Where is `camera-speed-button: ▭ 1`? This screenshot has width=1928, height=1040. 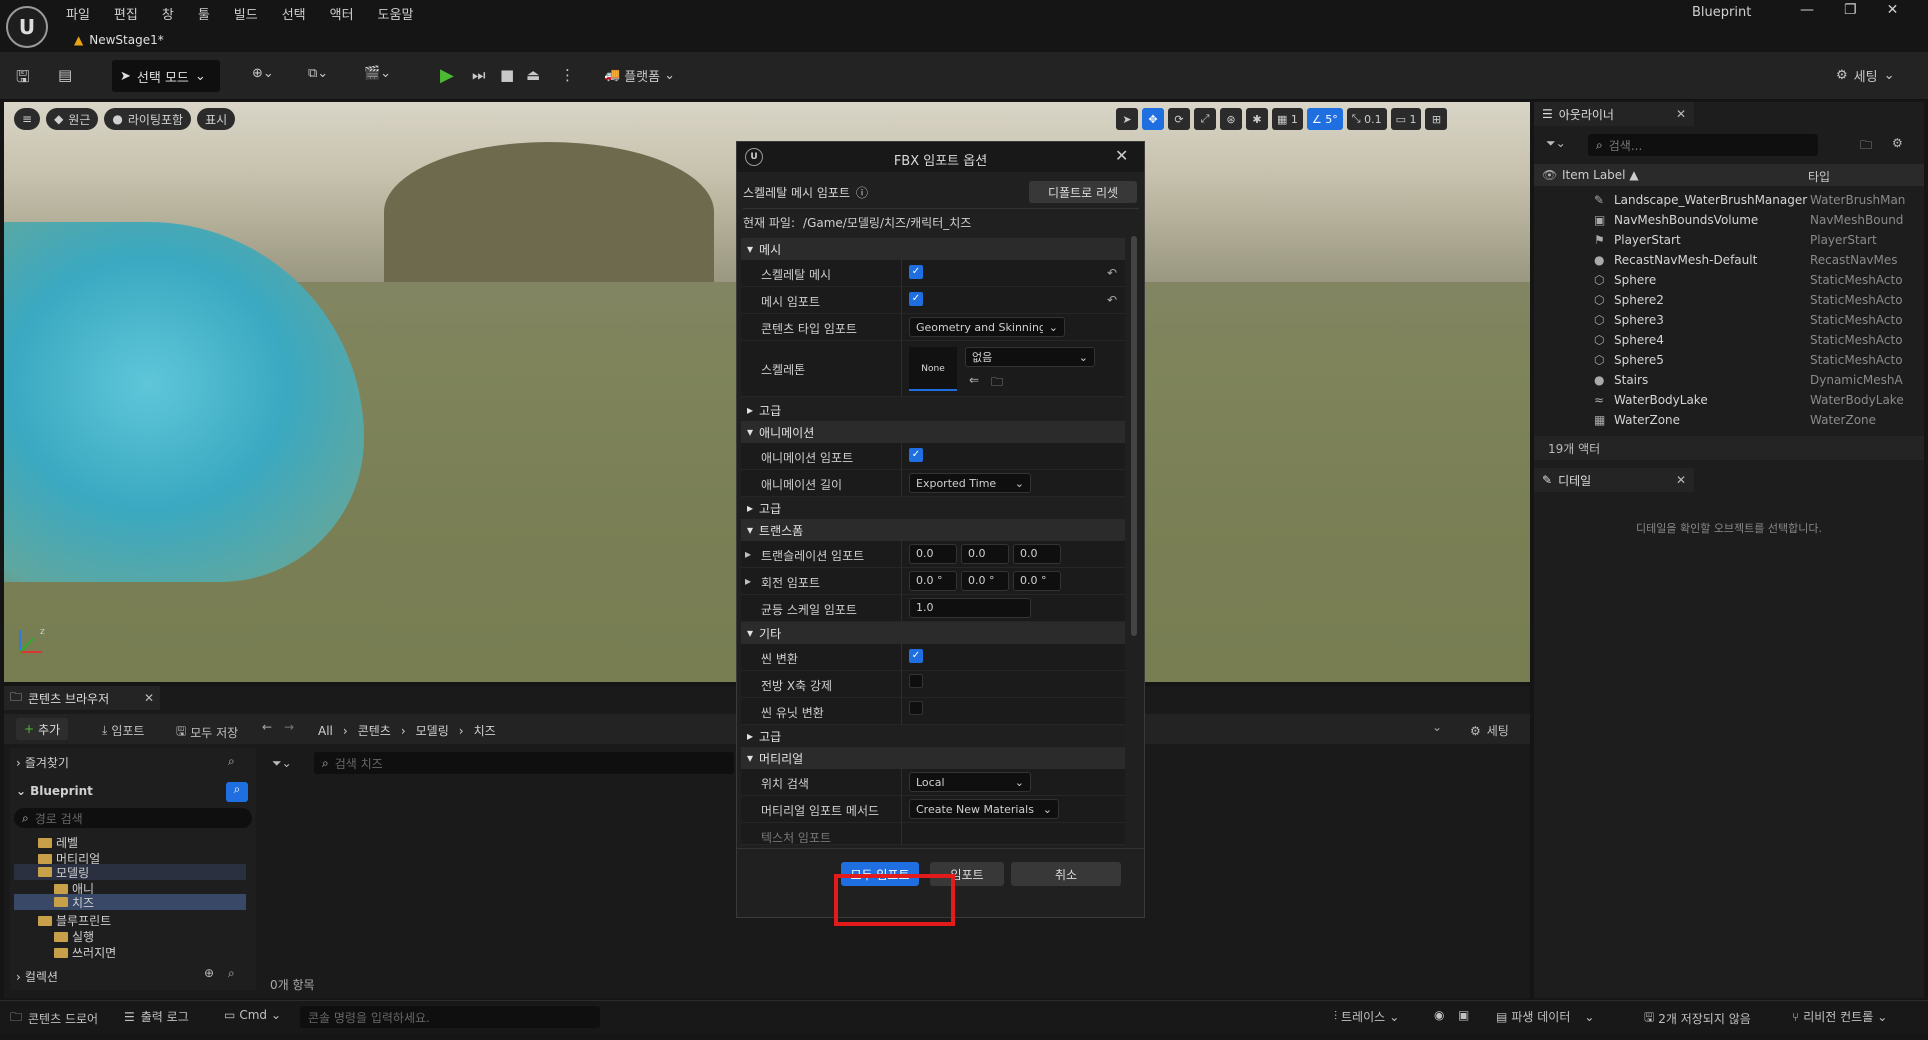
camera-speed-button: ▭ 1 is located at coordinates (1406, 119).